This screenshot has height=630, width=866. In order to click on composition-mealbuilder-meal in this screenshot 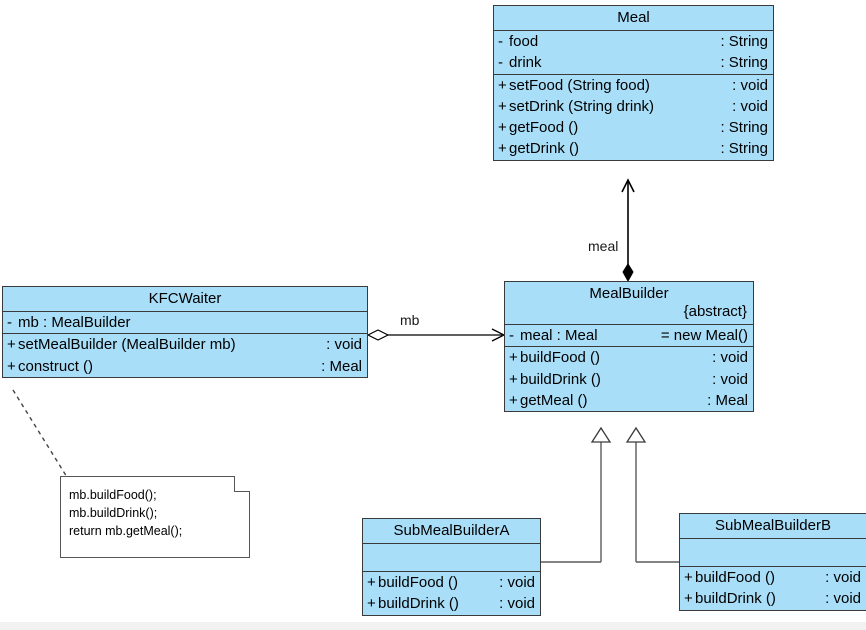, I will do `click(628, 230)`.